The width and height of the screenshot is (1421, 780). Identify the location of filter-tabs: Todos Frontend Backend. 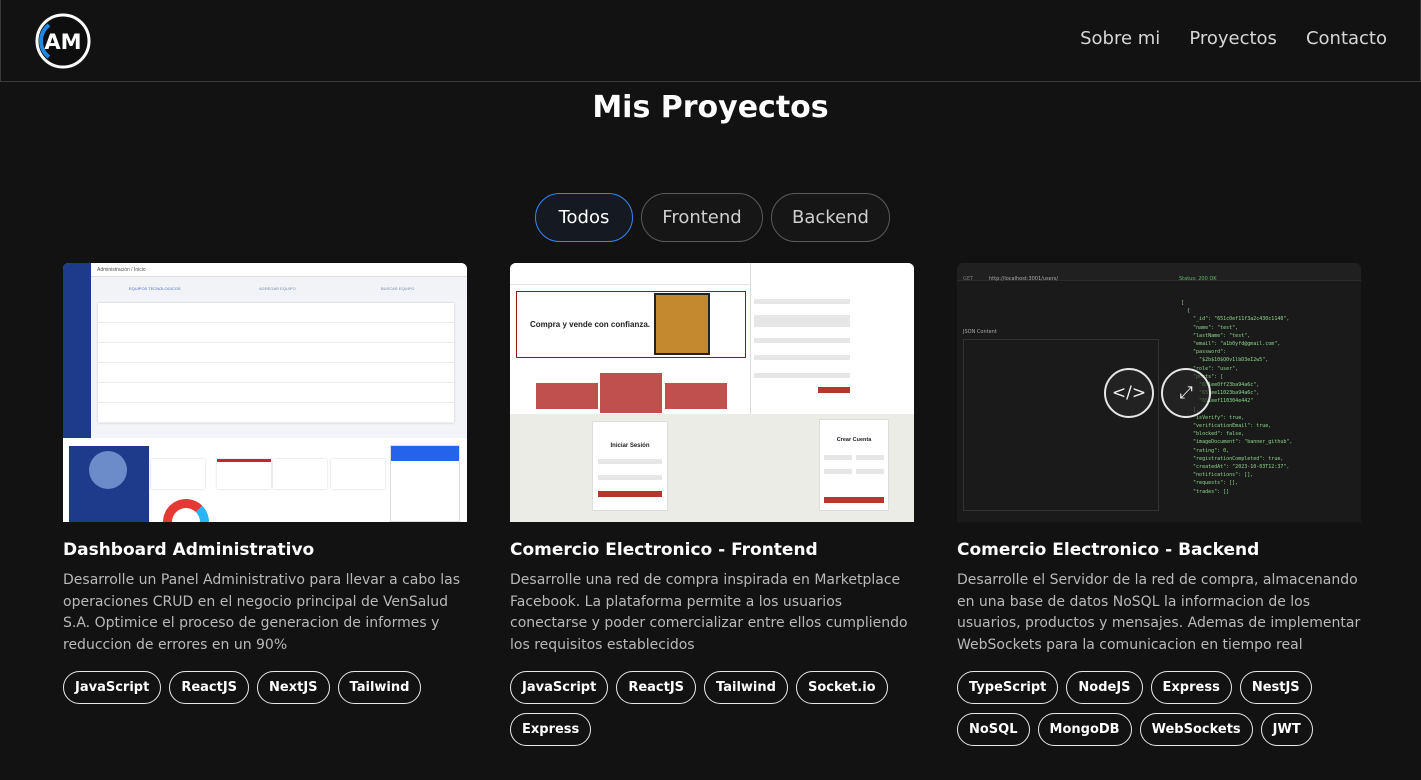
(712, 217).